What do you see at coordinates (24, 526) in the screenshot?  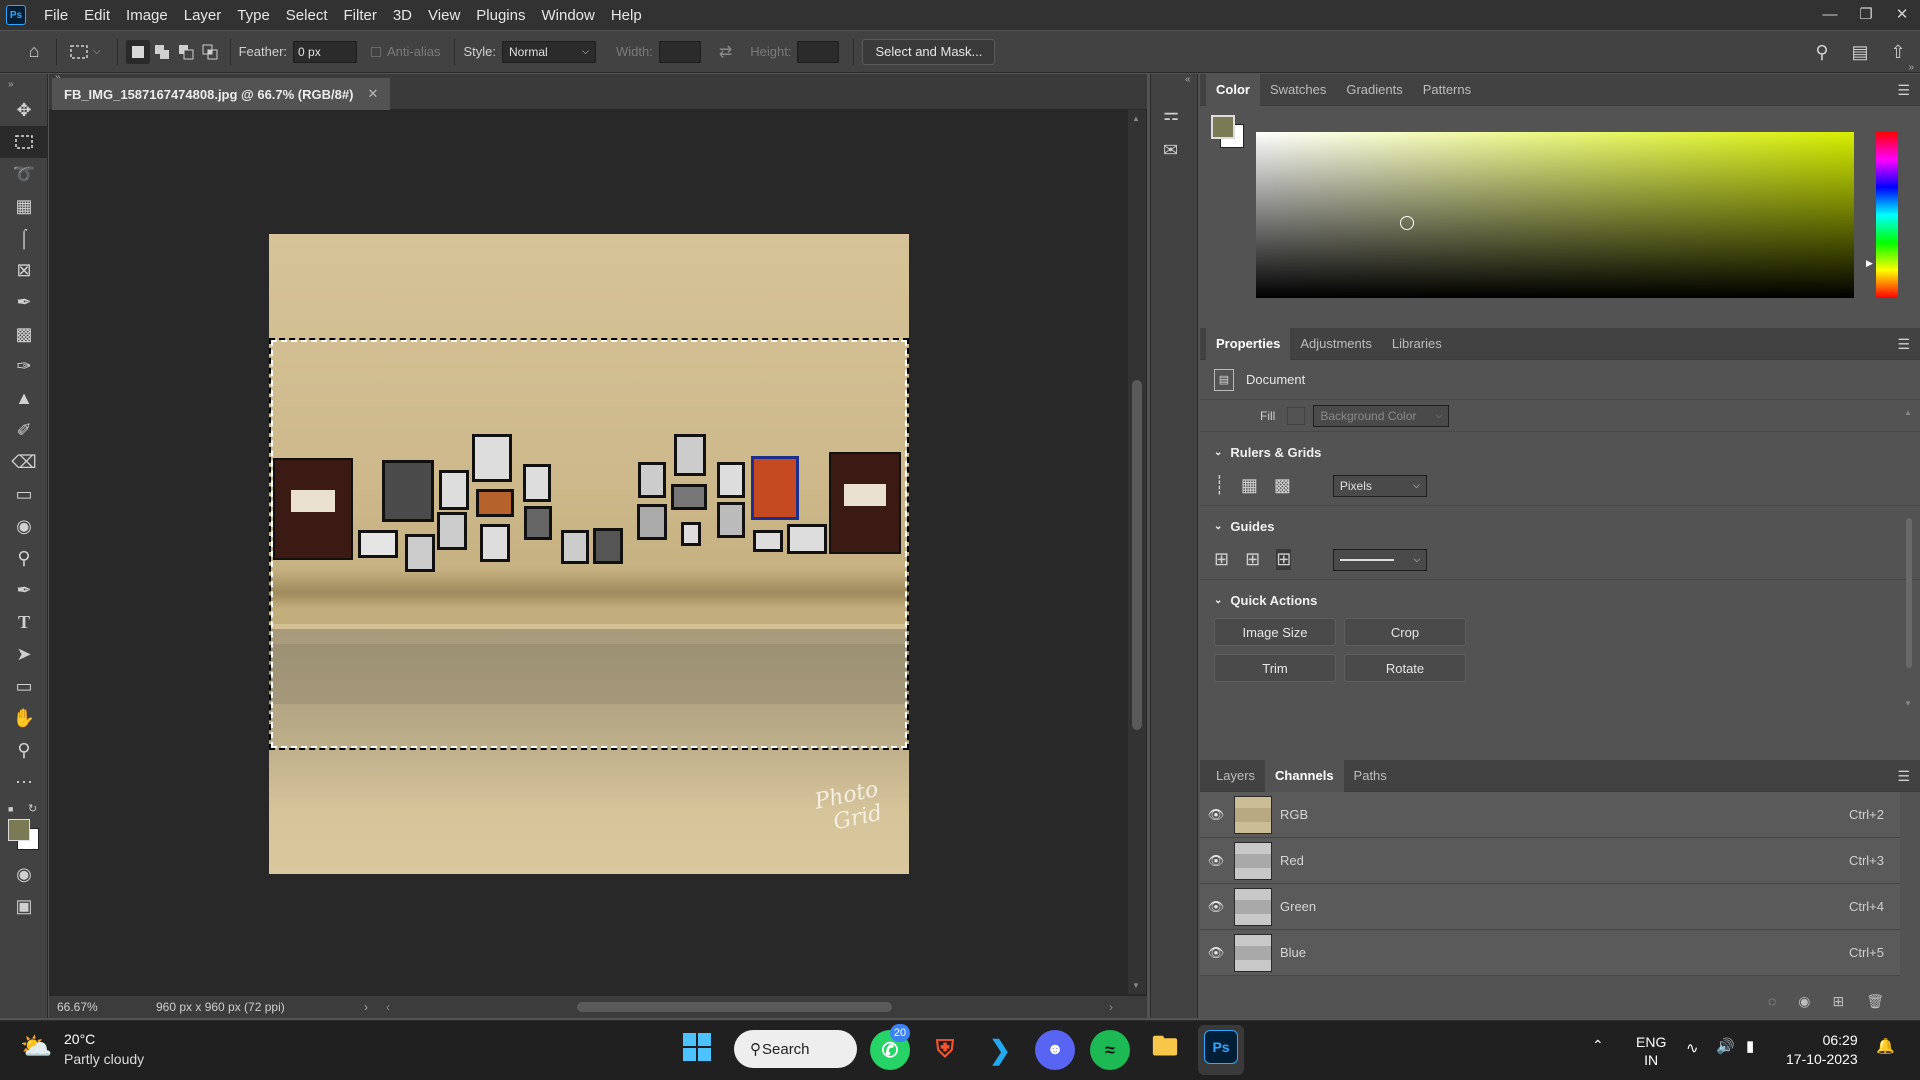 I see `blur-tool-icon: ◉` at bounding box center [24, 526].